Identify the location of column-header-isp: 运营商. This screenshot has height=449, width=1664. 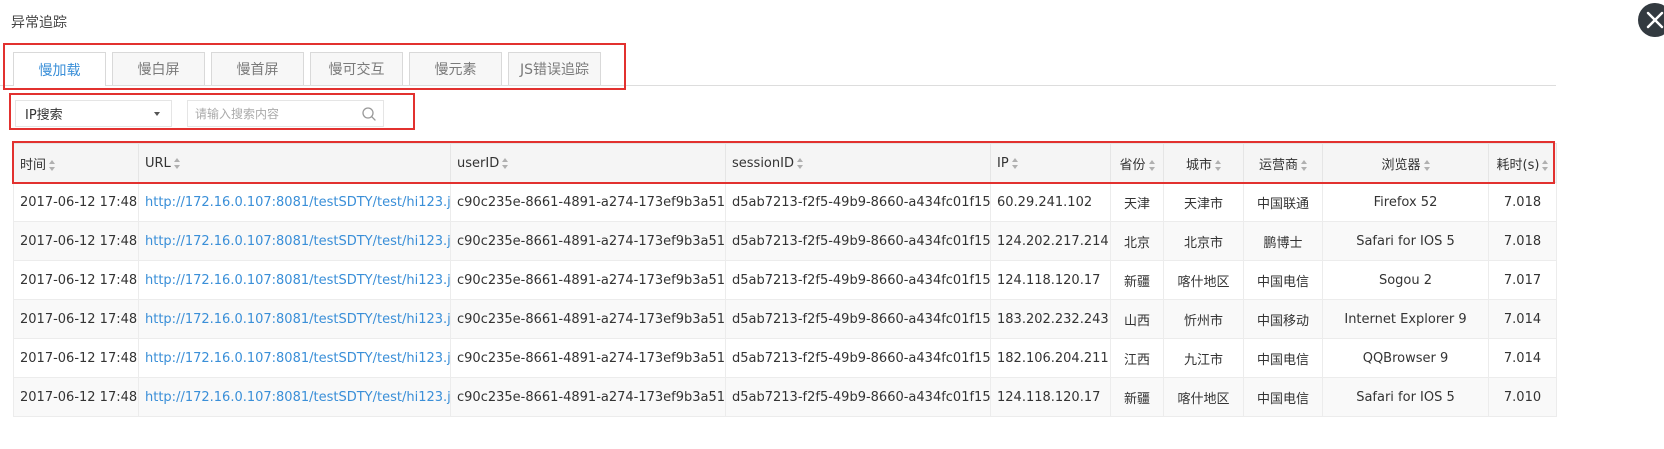
(1283, 163).